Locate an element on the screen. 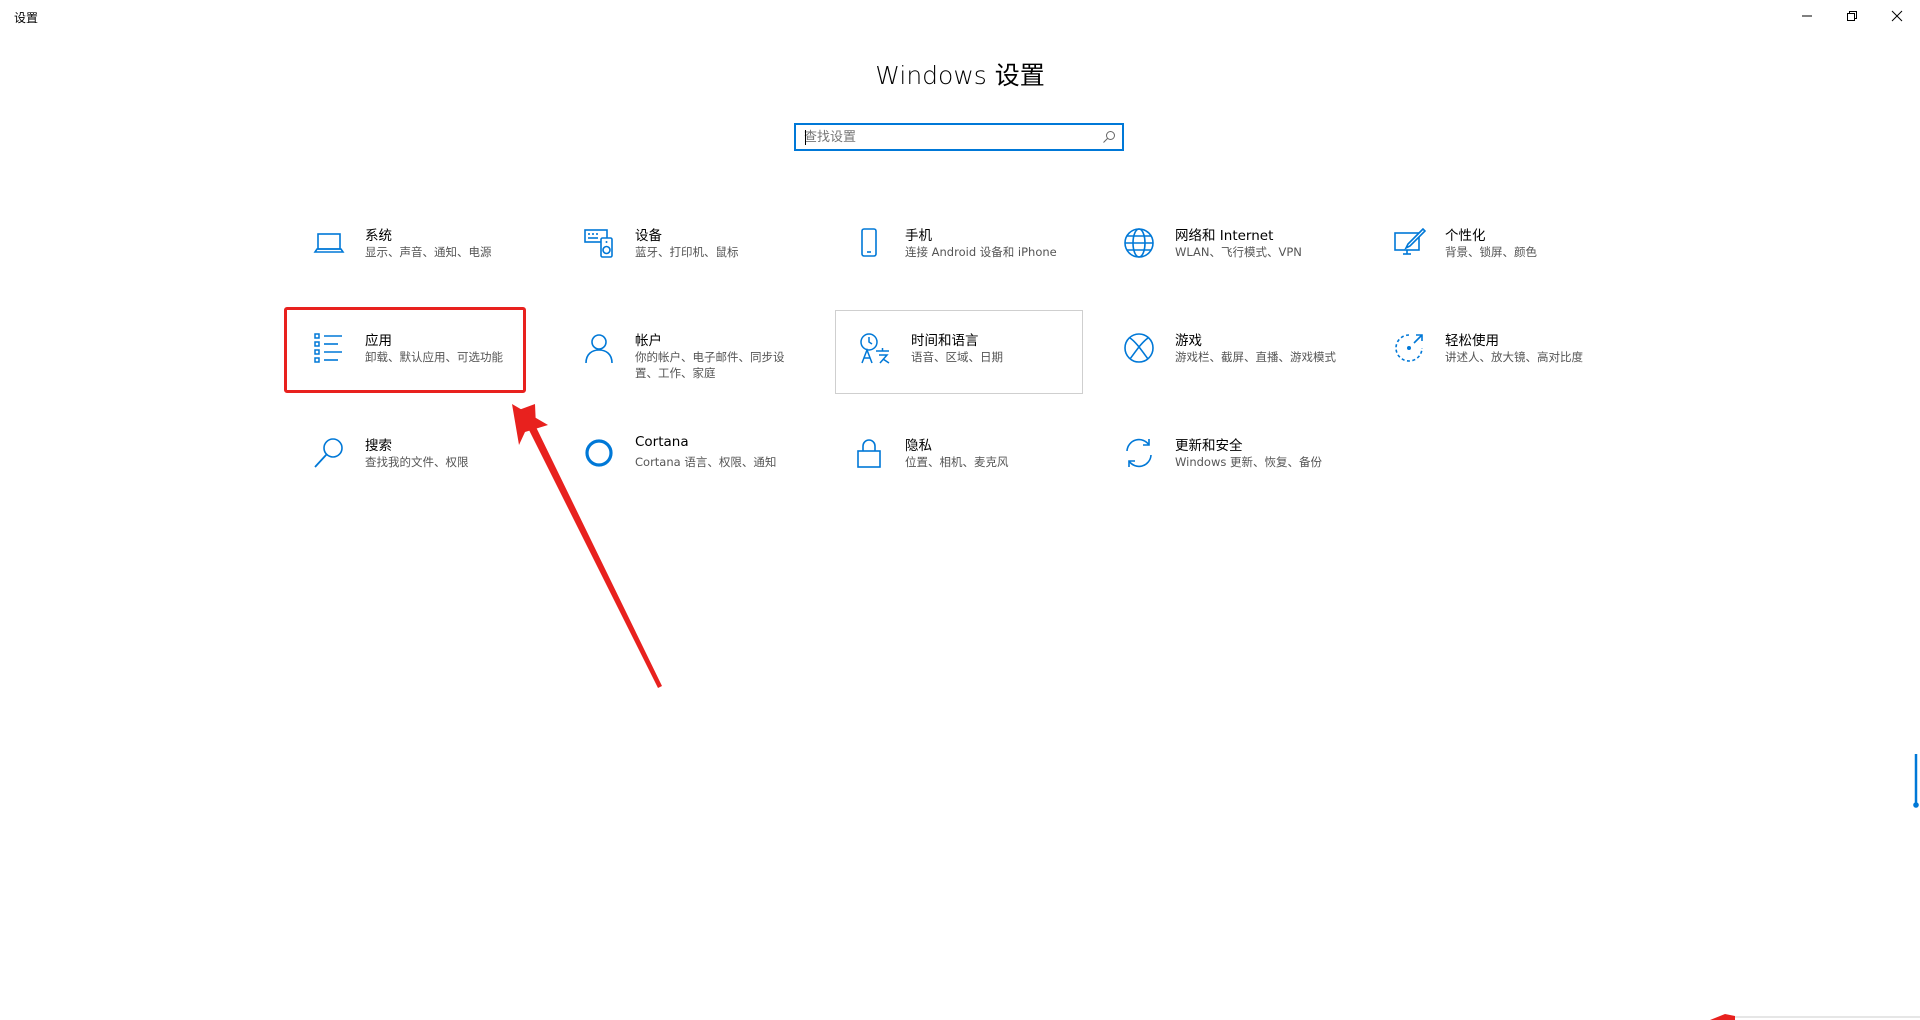 This screenshot has width=1920, height=1020. tile-search: 搜索 查找我的文件、权限 is located at coordinates (414, 458).